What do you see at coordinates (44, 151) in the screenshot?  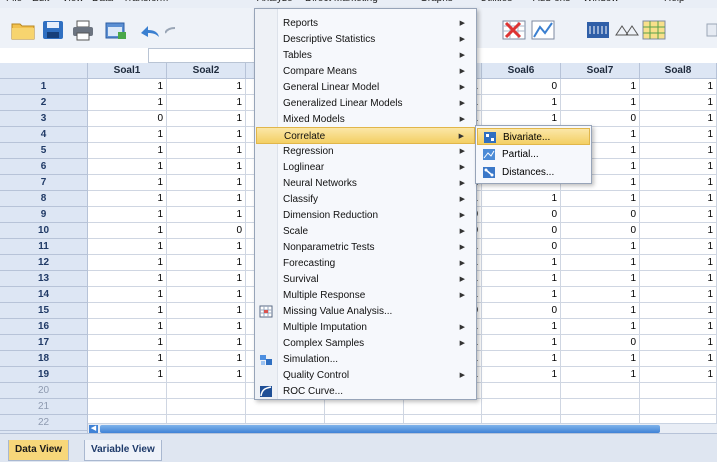 I see `row-number: 5` at bounding box center [44, 151].